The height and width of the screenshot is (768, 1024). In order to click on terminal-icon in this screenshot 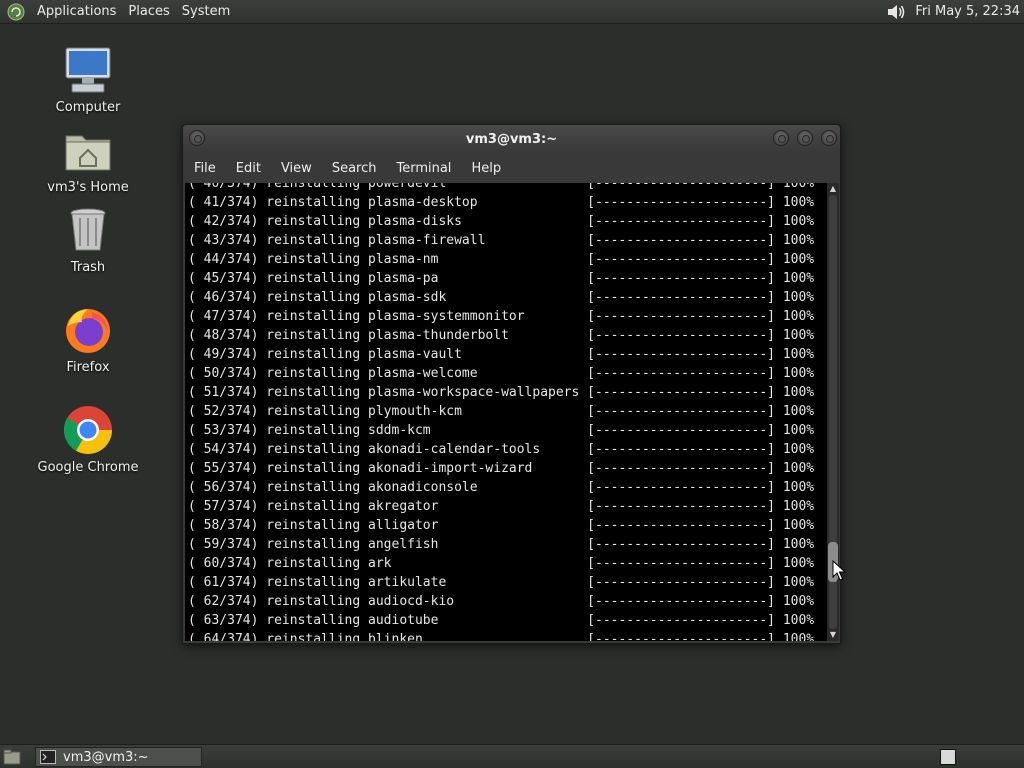, I will do `click(48, 757)`.